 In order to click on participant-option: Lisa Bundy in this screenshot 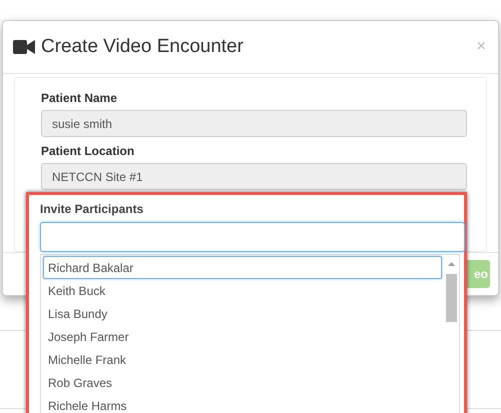, I will do `click(242, 313)`.